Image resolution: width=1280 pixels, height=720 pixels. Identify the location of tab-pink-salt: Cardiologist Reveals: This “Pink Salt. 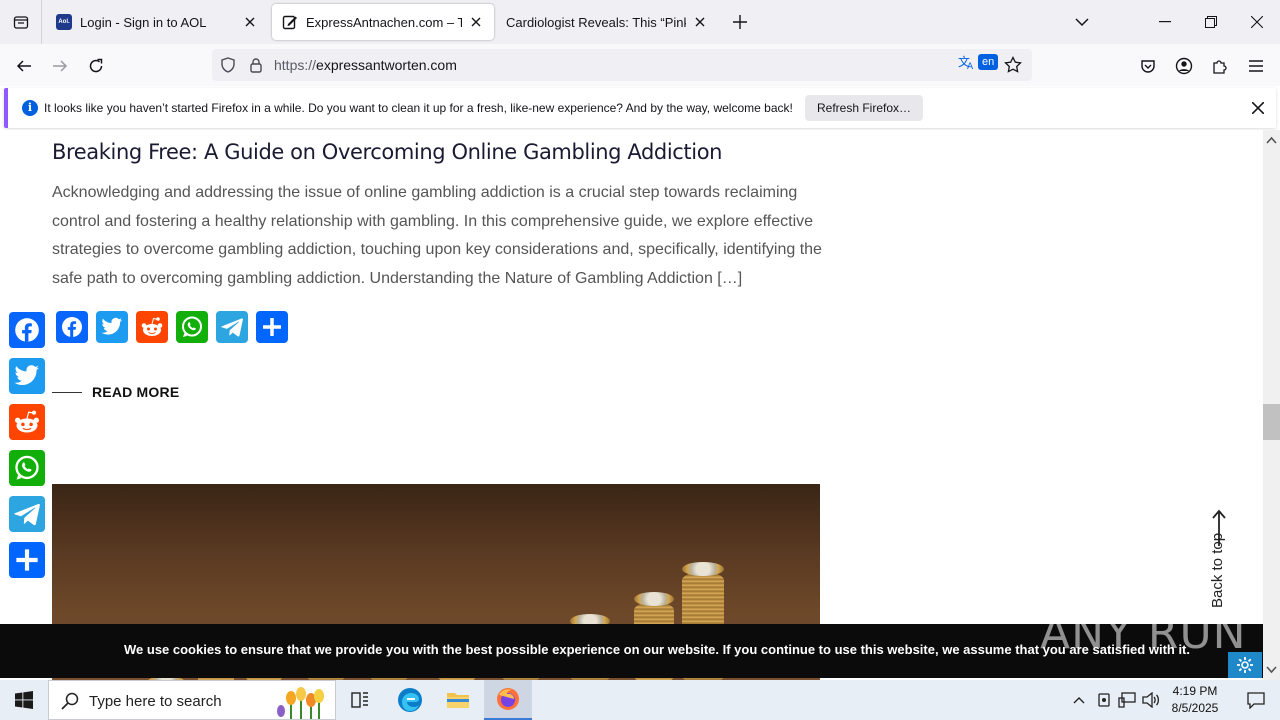
(607, 22).